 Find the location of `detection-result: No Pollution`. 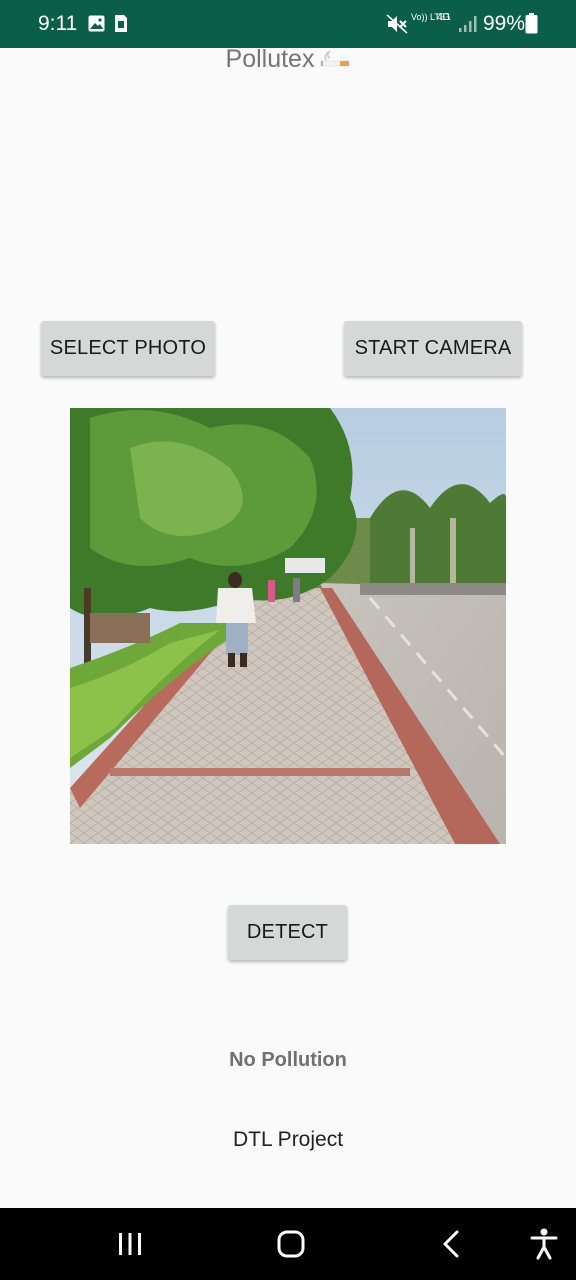

detection-result: No Pollution is located at coordinates (288, 1060).